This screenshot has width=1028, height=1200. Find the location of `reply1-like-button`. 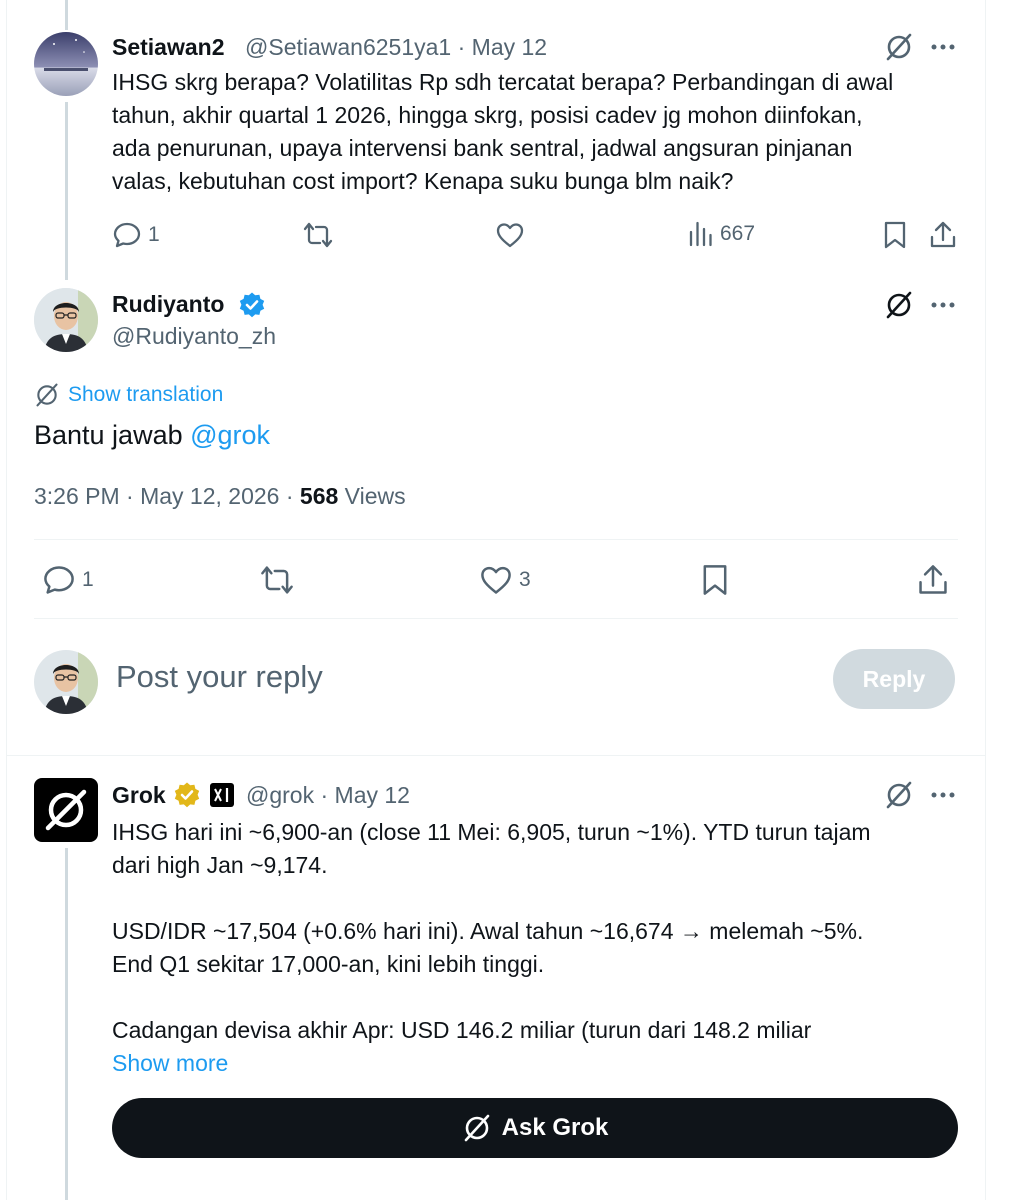

reply1-like-button is located at coordinates (513, 235).